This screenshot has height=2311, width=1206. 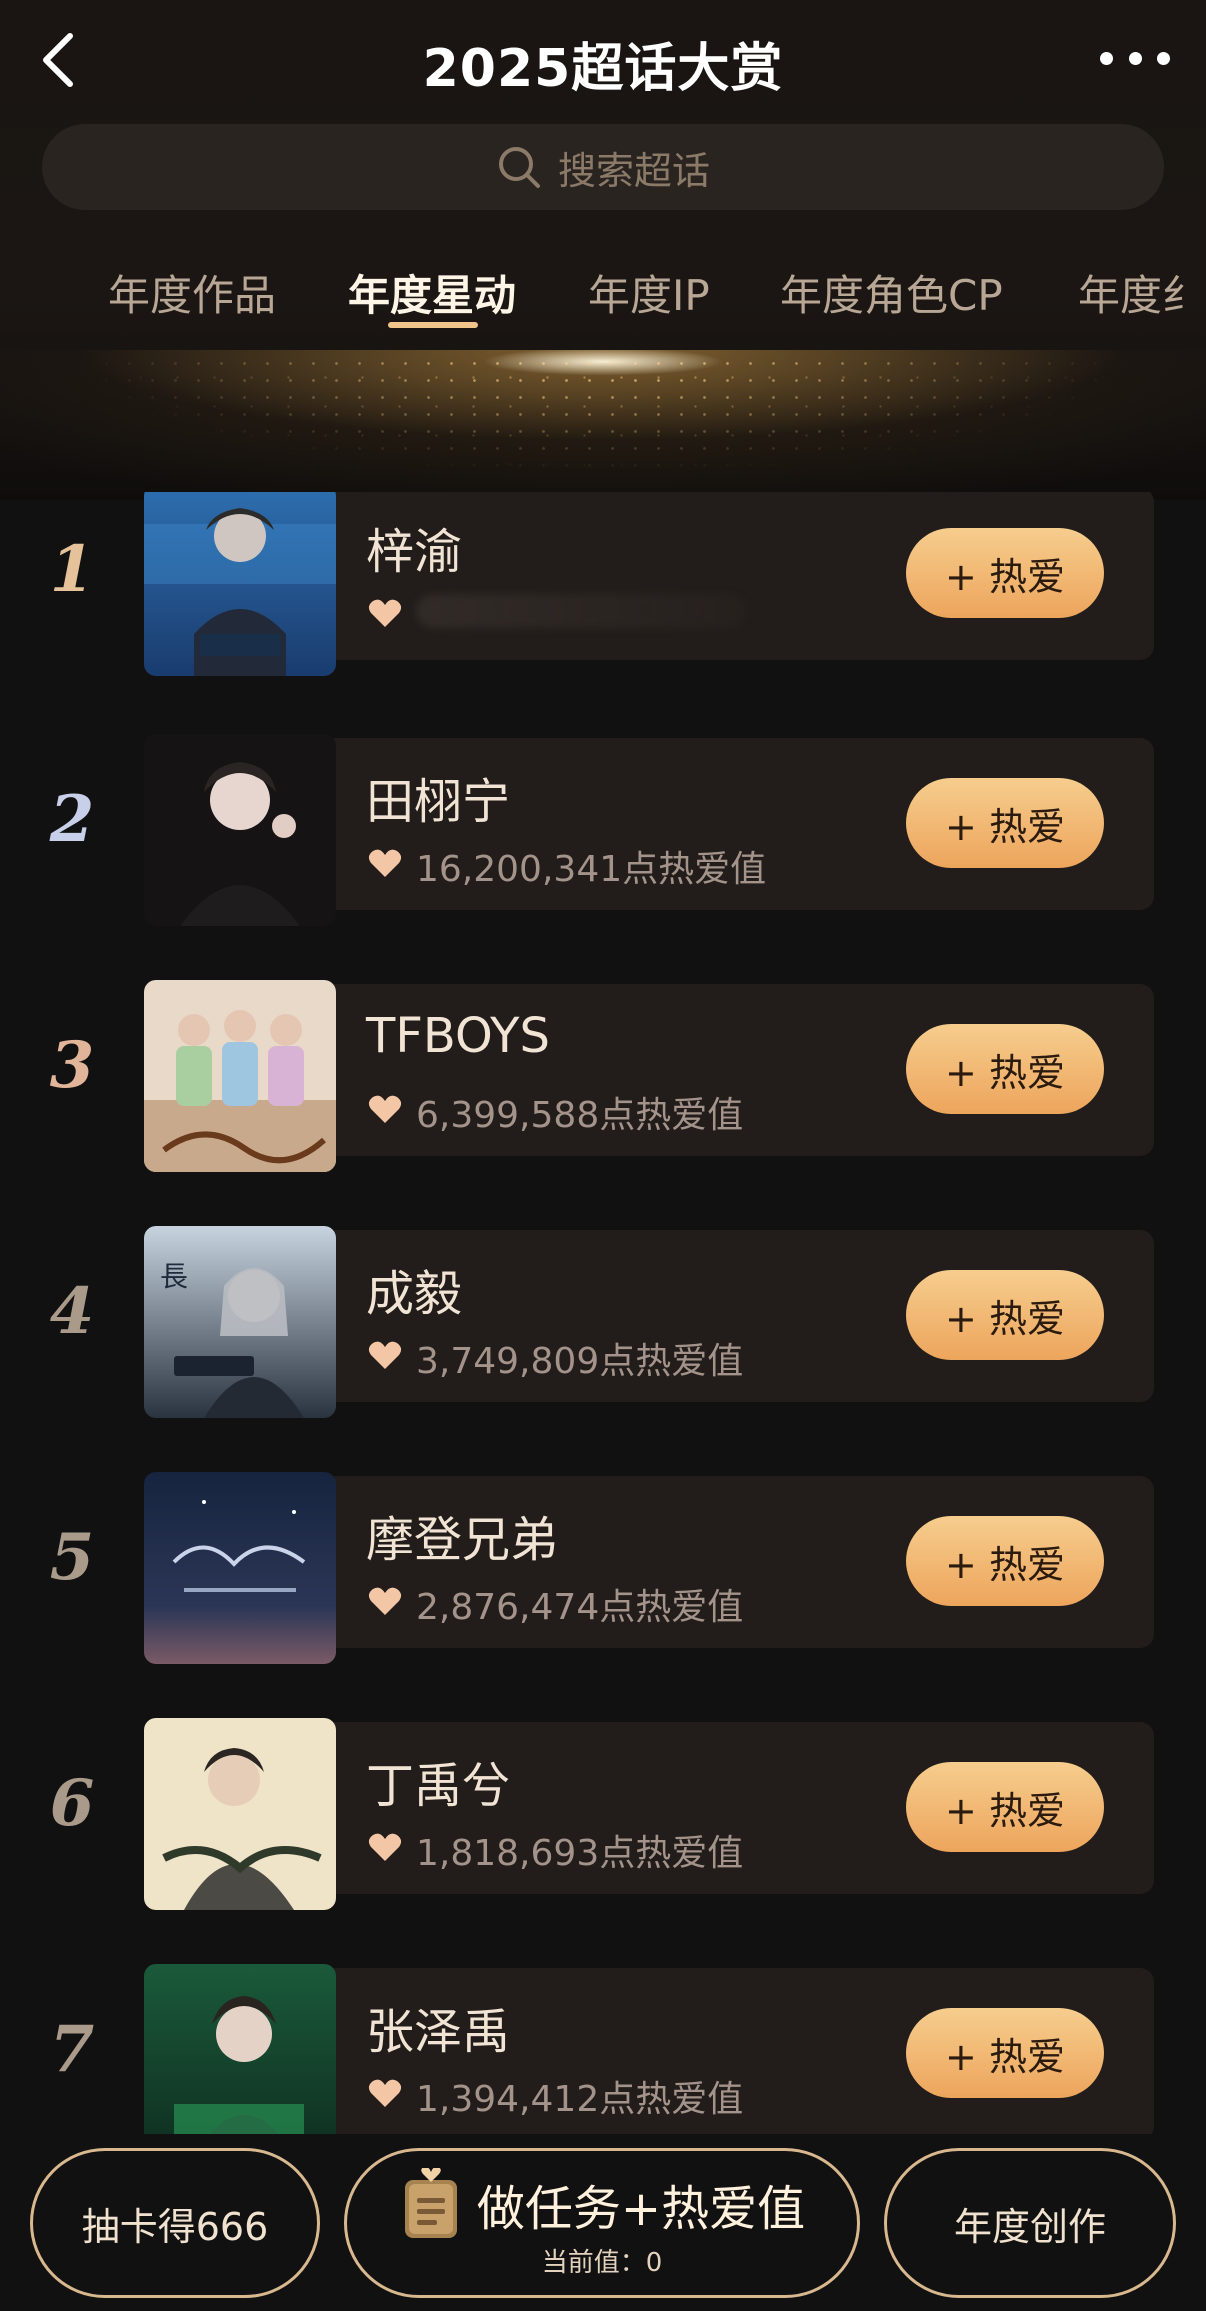 I want to click on list-item: 4 長 成毅 3,749,809点热爱值 + 热爱, so click(x=603, y=1322).